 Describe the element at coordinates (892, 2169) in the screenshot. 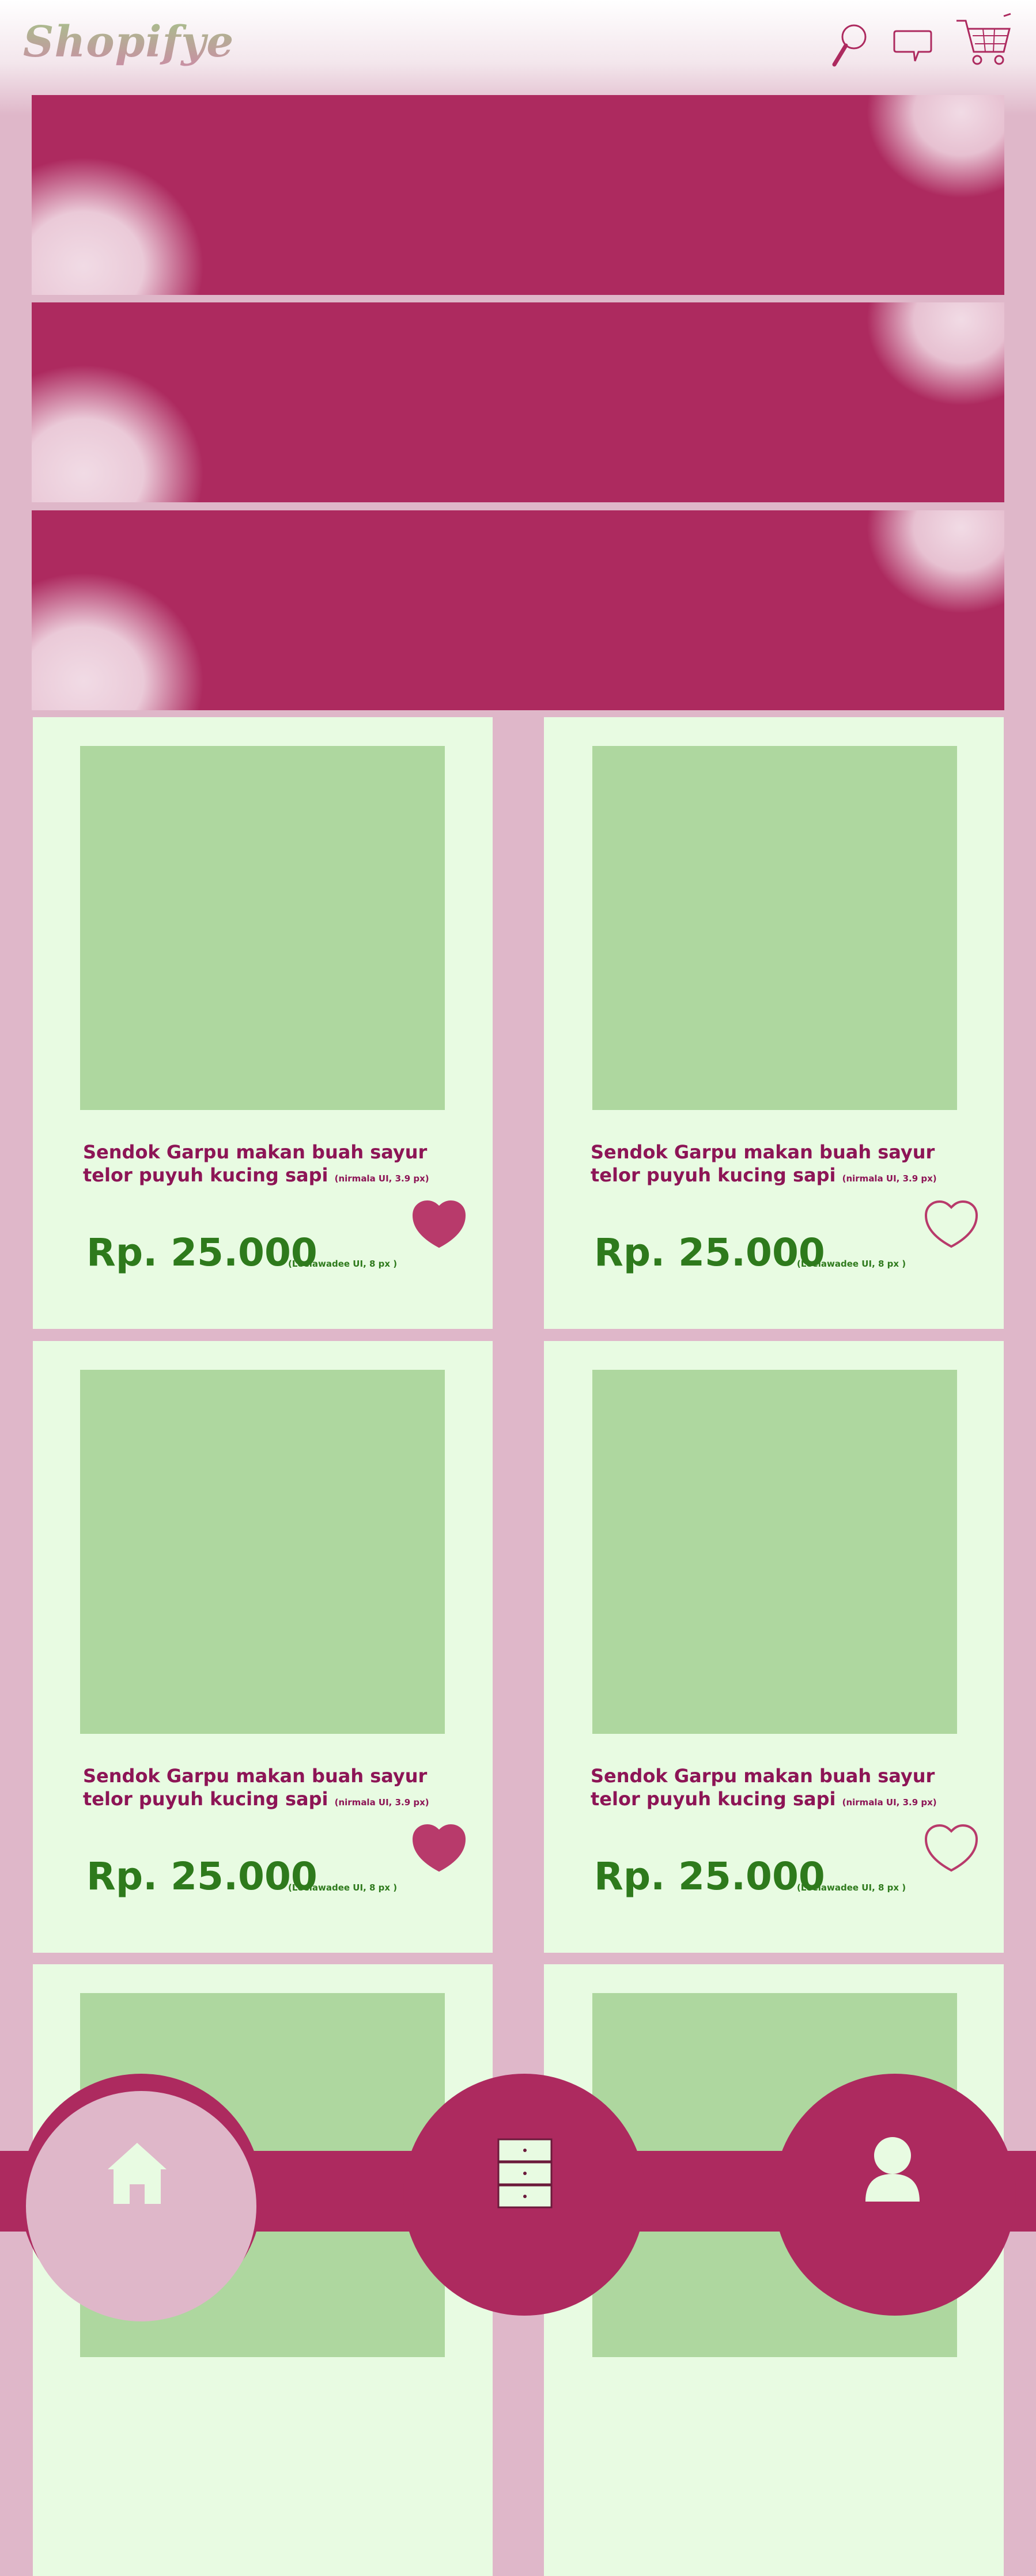

I see `profile-icon` at that location.